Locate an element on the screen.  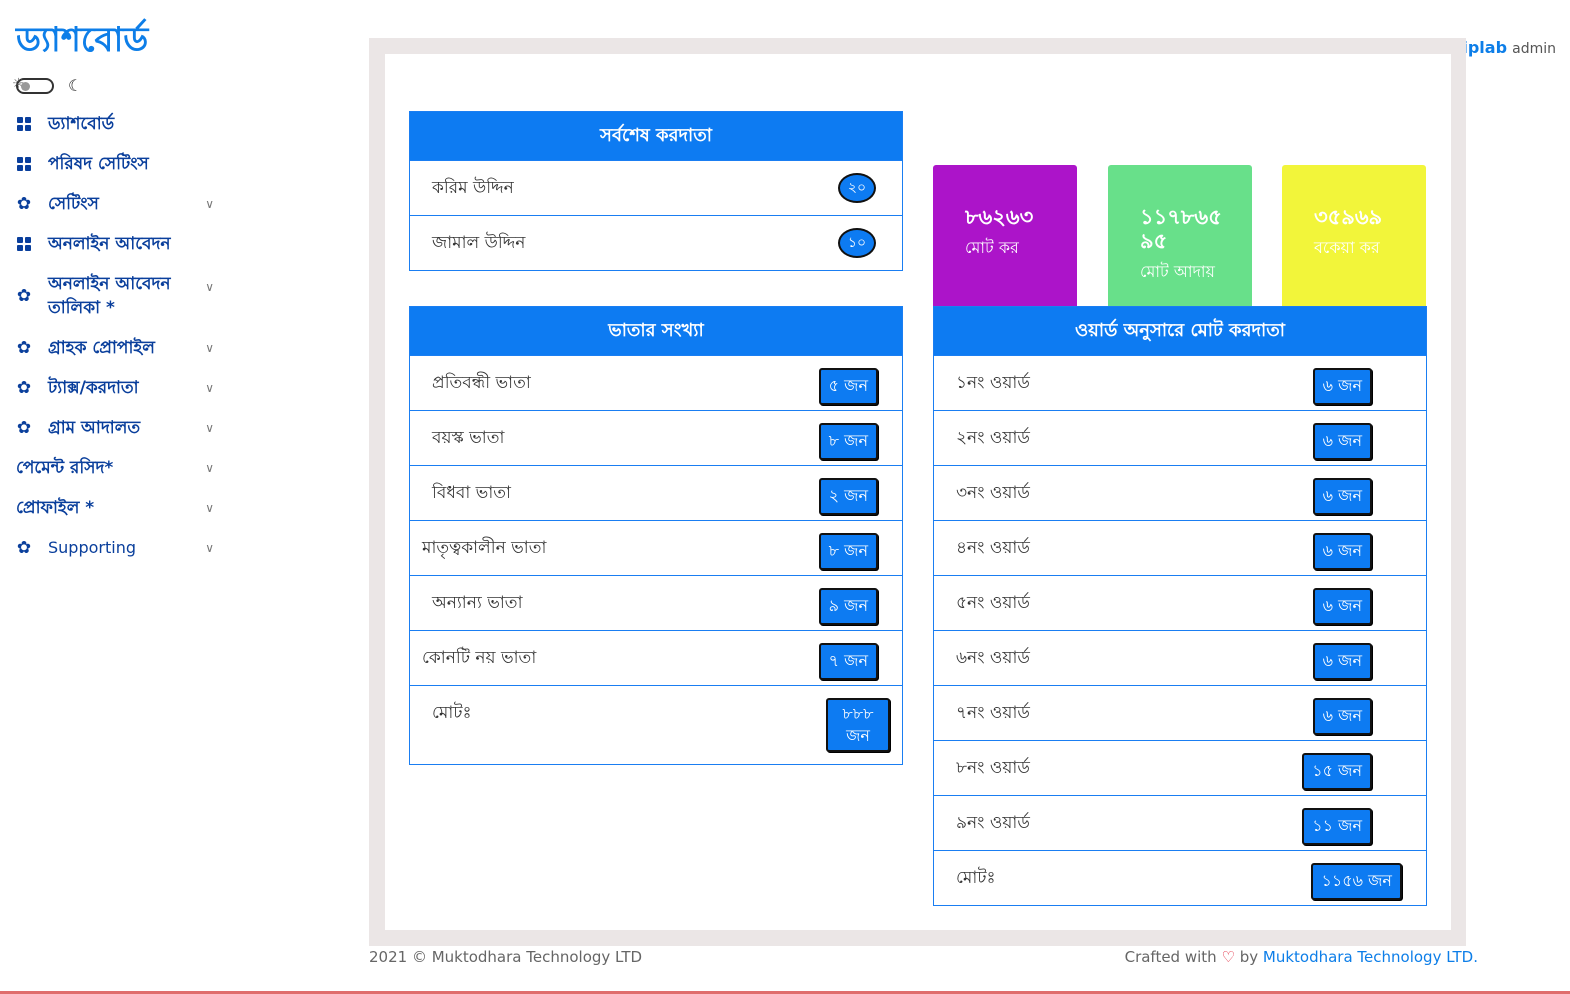
table-row: ১নং ওয়ার্ড ৬ জন is located at coordinates (1180, 382).